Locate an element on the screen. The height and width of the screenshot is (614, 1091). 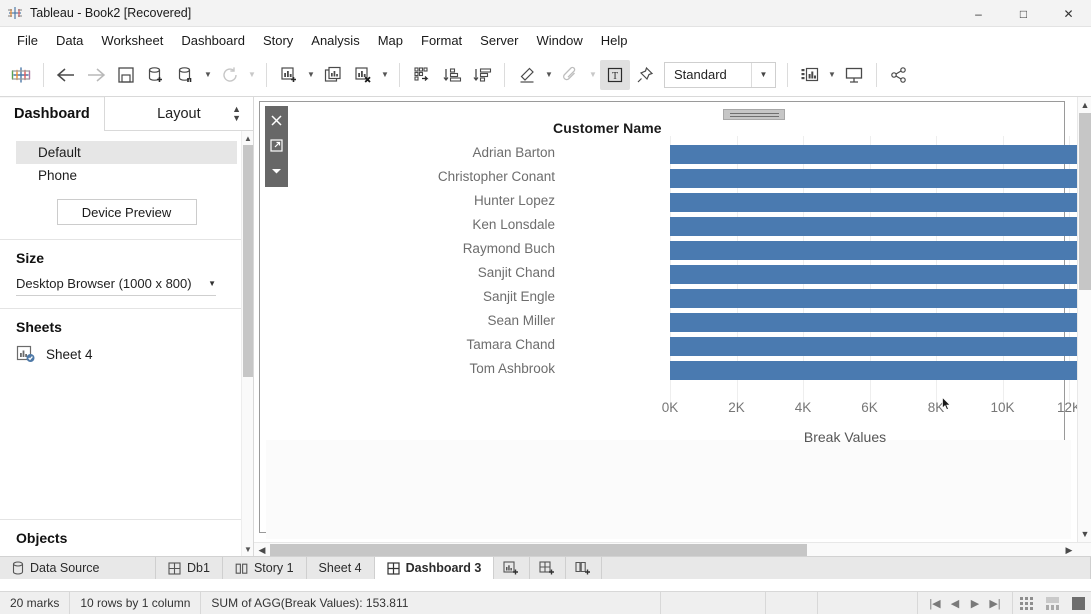
chart-row: Raymond Buch975 is located at coordinates (691, 250).